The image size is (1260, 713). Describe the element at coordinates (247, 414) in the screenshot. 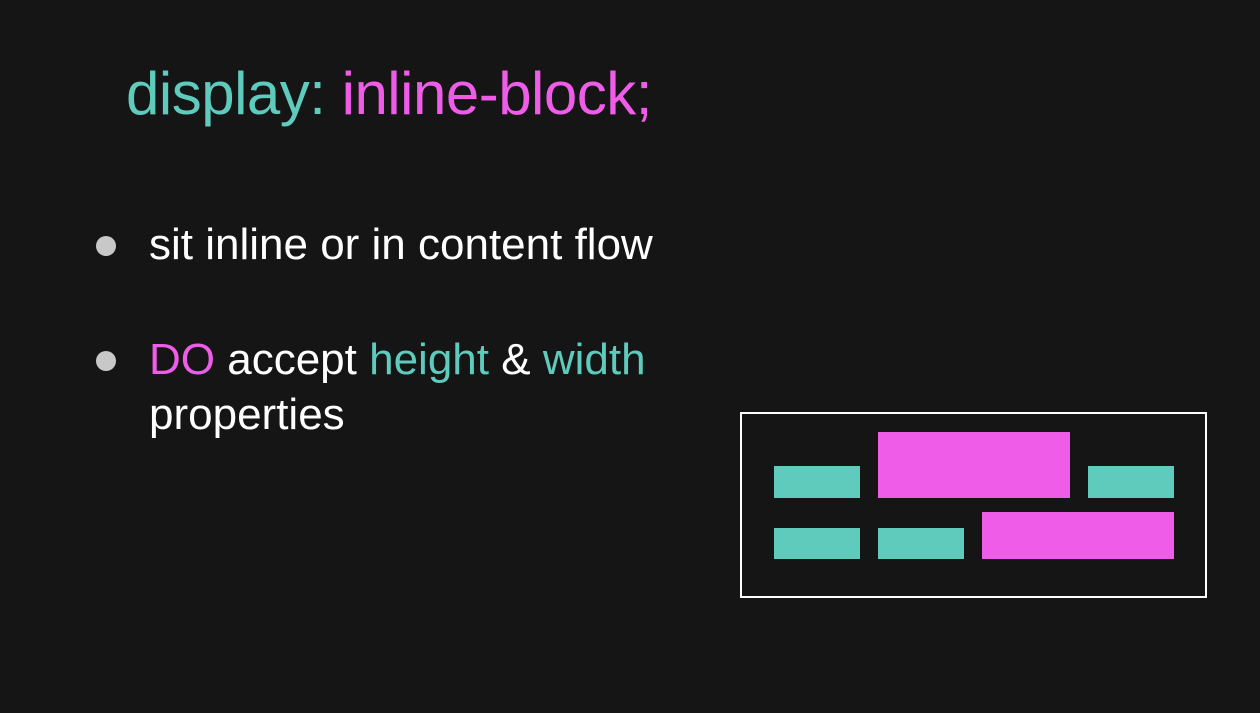

I see `bullet-text-2-continued: properties` at that location.